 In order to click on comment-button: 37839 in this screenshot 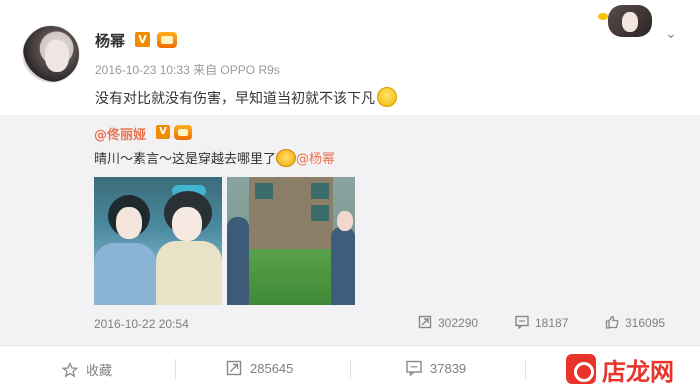, I will do `click(436, 368)`.